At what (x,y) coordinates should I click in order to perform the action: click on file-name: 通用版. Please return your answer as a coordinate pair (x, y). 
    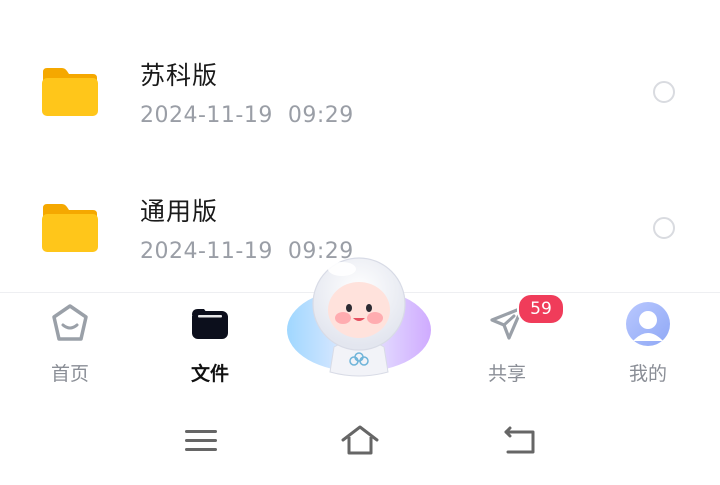
    Looking at the image, I should click on (179, 211).